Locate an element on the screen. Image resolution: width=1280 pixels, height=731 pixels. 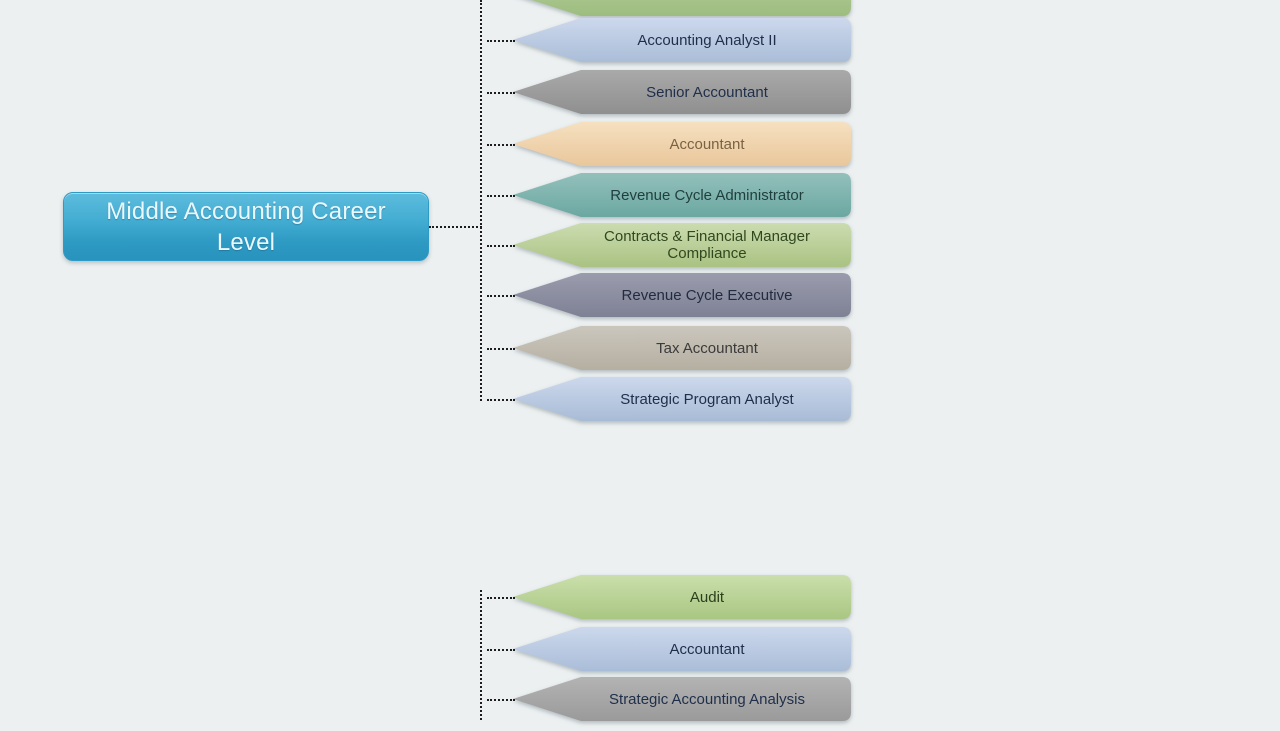
role-chevron: Audit is located at coordinates (682, 597).